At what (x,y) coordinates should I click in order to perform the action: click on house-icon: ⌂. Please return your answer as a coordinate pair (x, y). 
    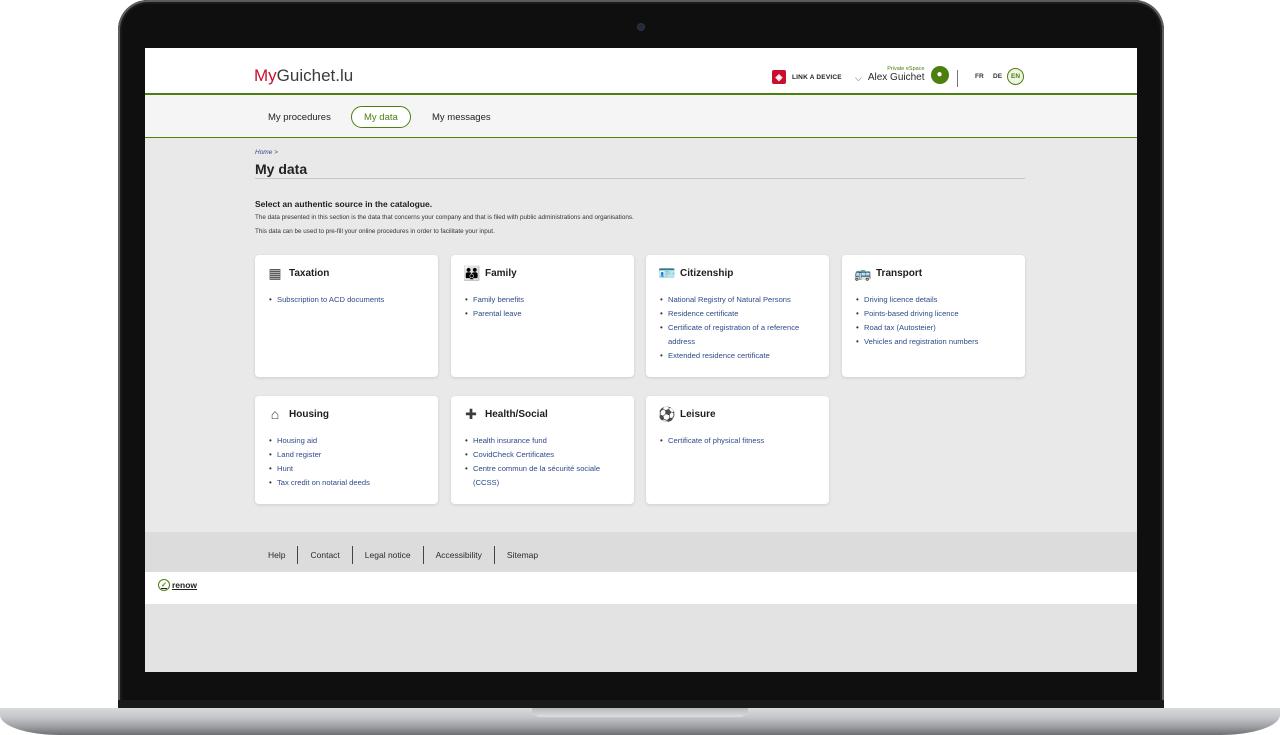
    Looking at the image, I should click on (275, 414).